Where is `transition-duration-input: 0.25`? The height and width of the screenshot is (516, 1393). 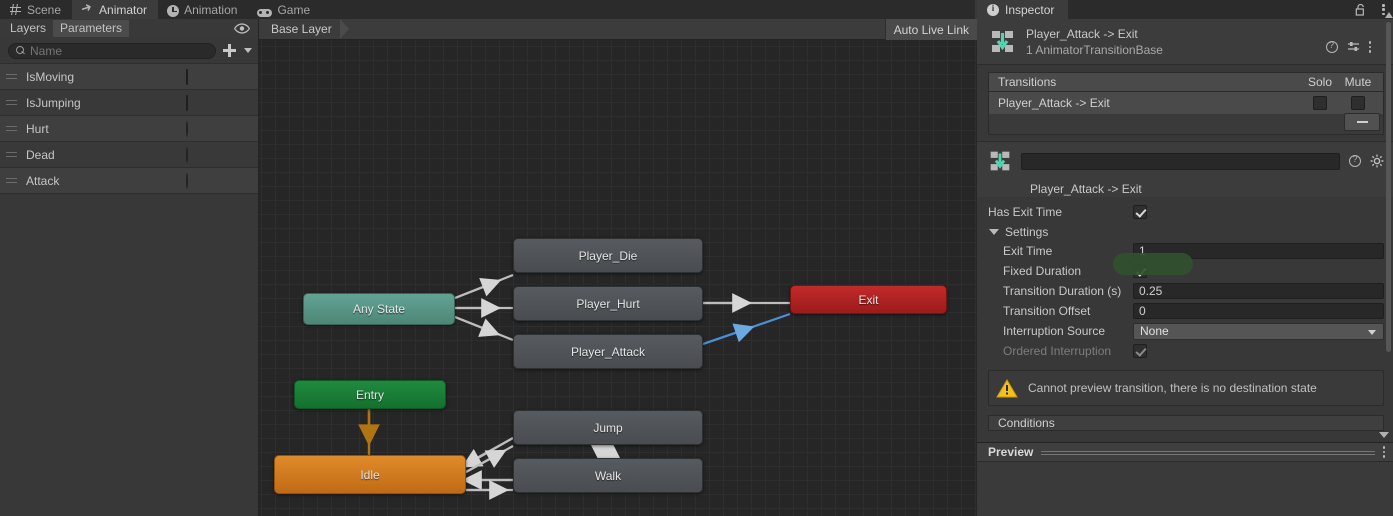 transition-duration-input: 0.25 is located at coordinates (1258, 291).